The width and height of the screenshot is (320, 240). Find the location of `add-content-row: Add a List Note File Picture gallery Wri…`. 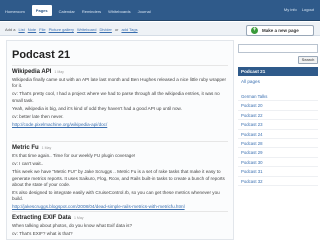

add-content-row: Add a List Note File Picture gallery Wri… is located at coordinates (73, 29).